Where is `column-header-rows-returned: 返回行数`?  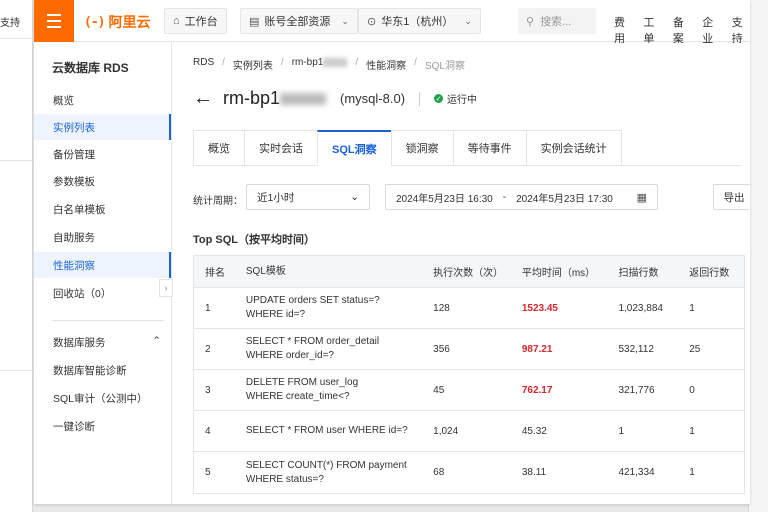
column-header-rows-returned: 返回行数 is located at coordinates (709, 273).